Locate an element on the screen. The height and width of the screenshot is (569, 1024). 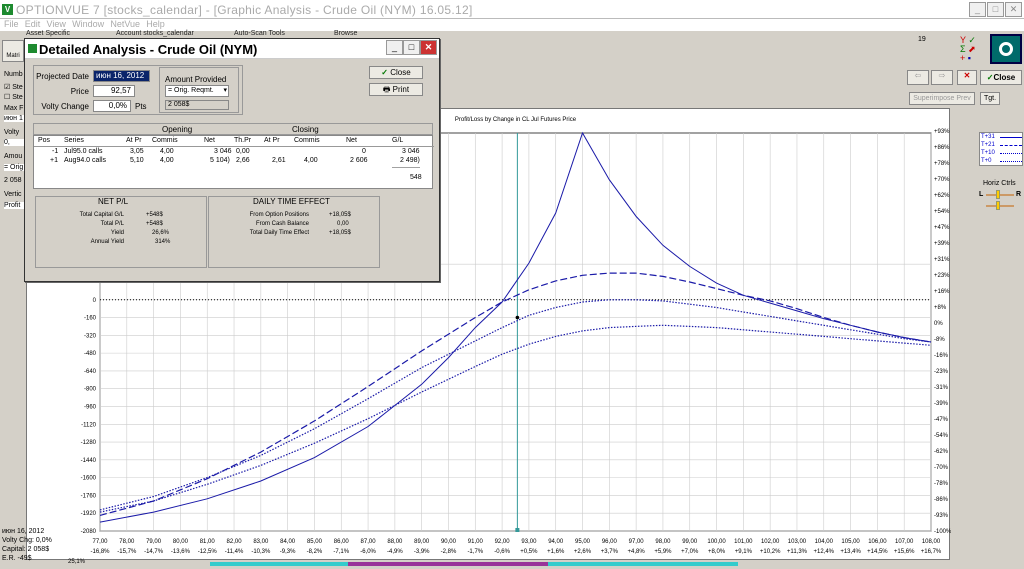
tgt-button: Tgt. is located at coordinates (990, 98).